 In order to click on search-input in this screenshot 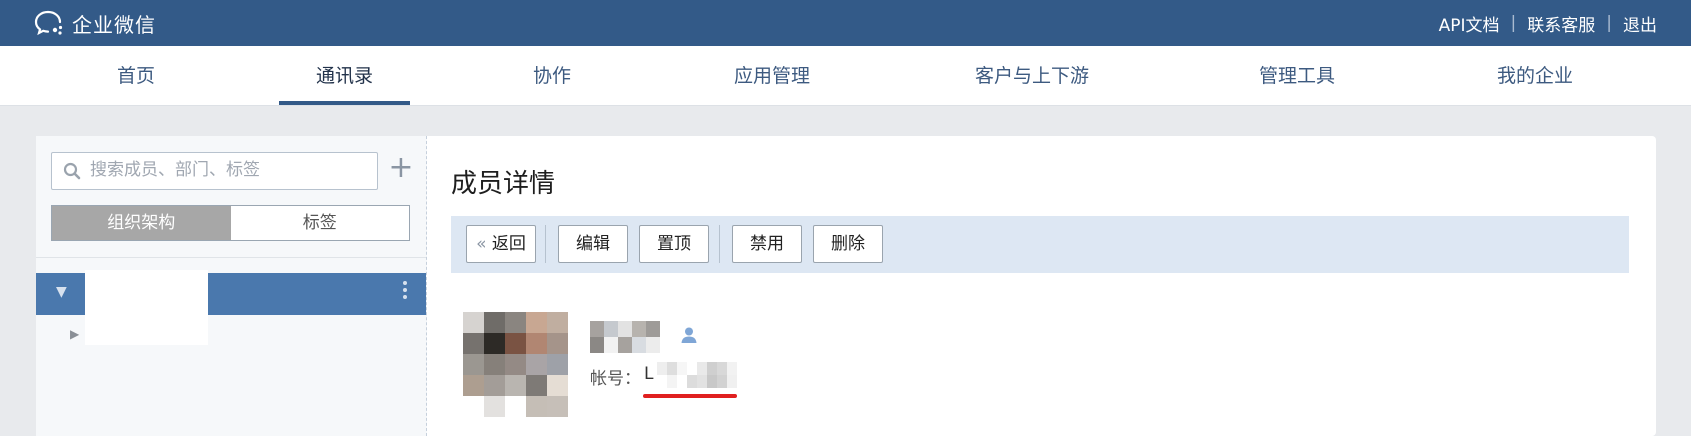, I will do `click(230, 170)`.